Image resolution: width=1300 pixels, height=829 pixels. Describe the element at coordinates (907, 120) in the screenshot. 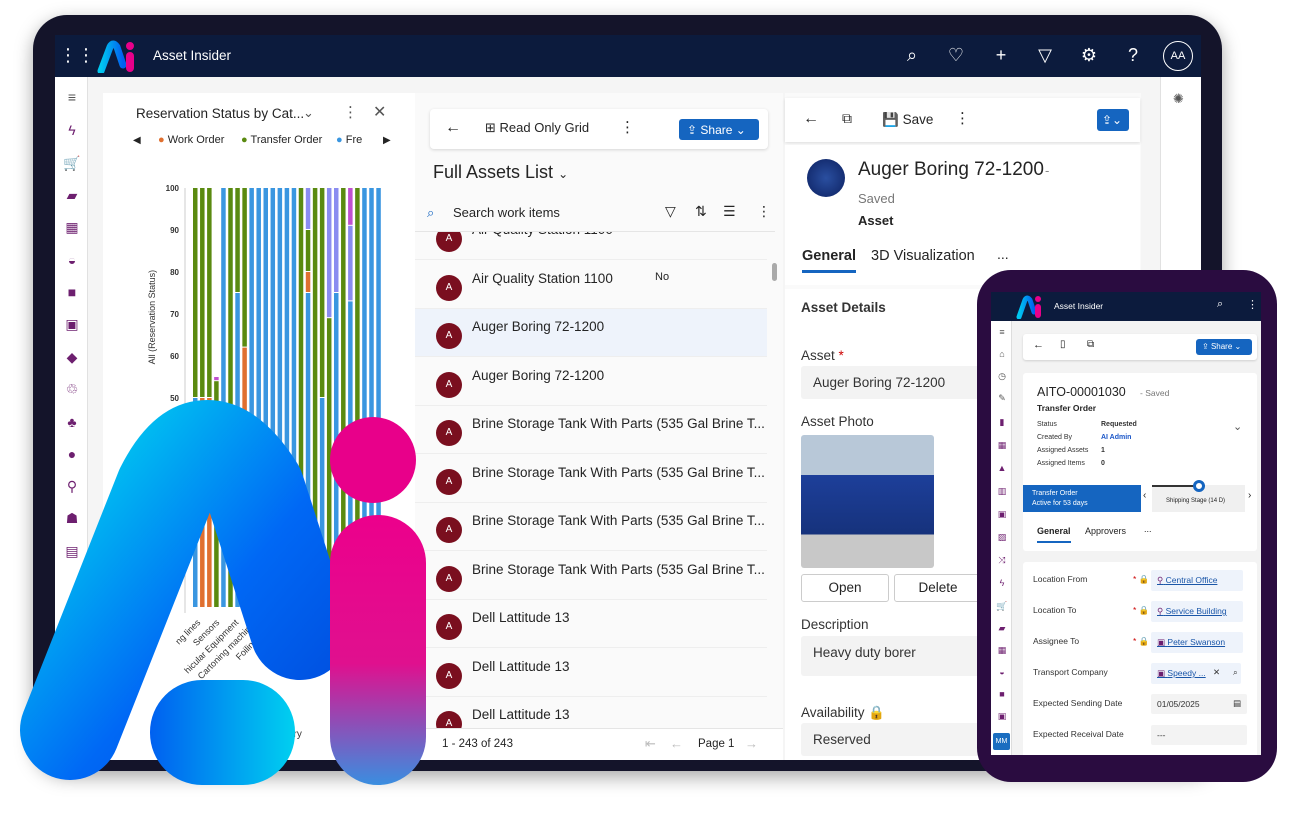

I see `save-button: 💾 Save` at that location.